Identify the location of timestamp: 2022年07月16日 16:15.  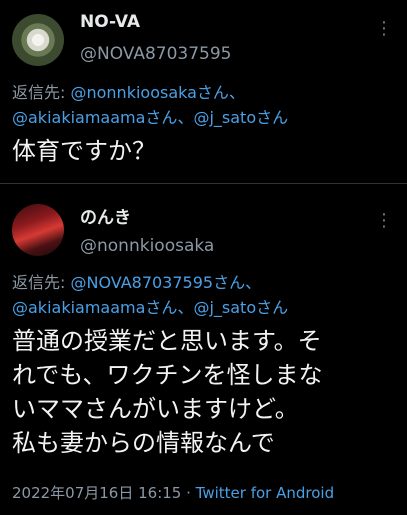
(96, 493).